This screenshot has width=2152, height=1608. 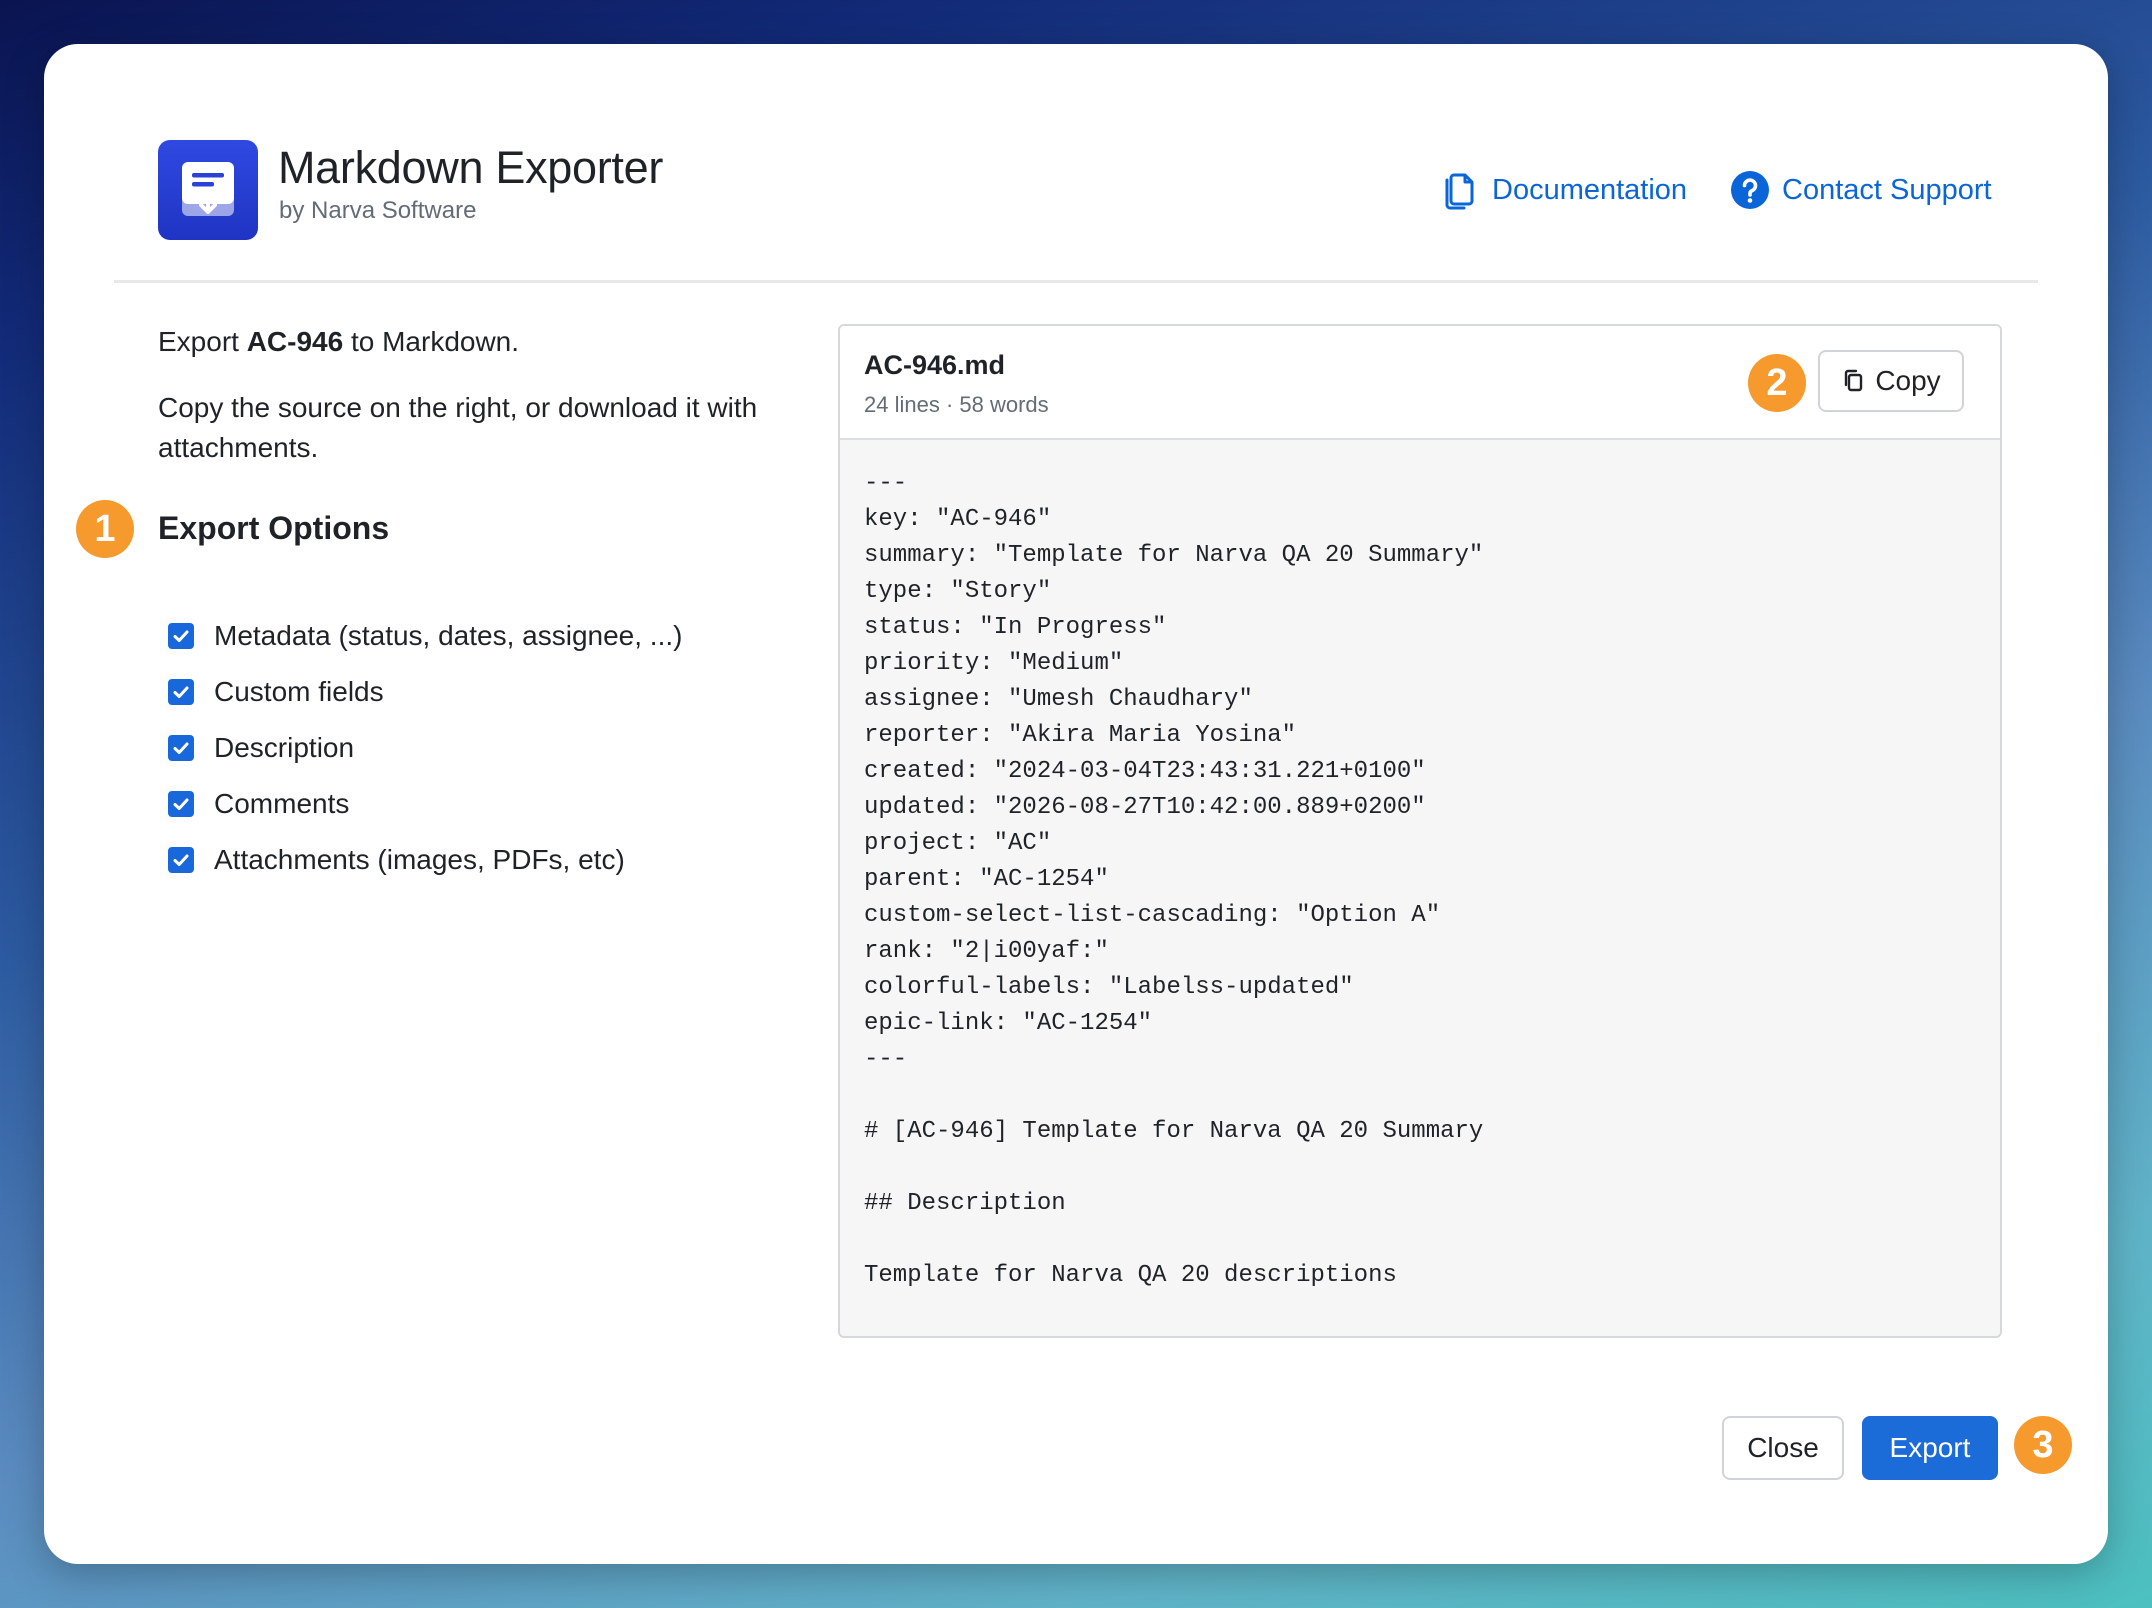 What do you see at coordinates (202, 341) in the screenshot?
I see `intro-prefix: Export` at bounding box center [202, 341].